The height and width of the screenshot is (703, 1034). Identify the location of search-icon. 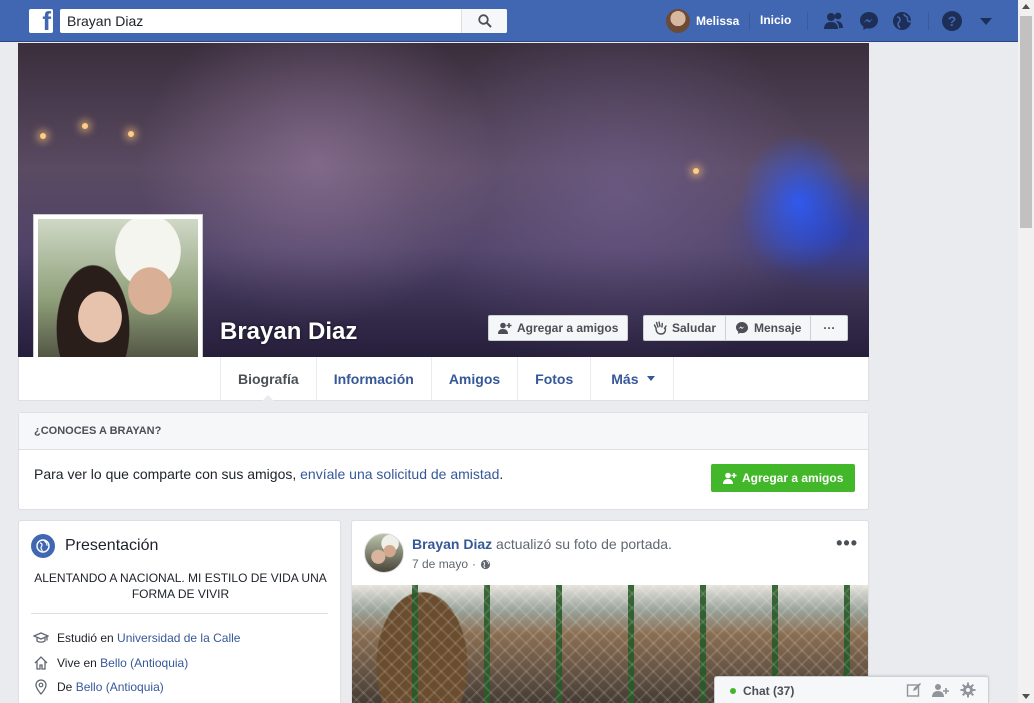
(484, 21).